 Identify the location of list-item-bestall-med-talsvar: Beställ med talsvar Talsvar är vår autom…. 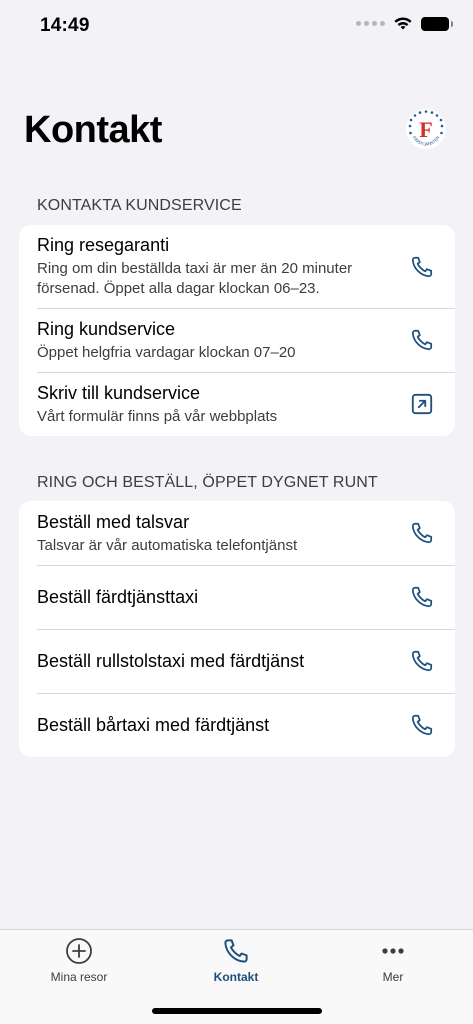
(237, 533).